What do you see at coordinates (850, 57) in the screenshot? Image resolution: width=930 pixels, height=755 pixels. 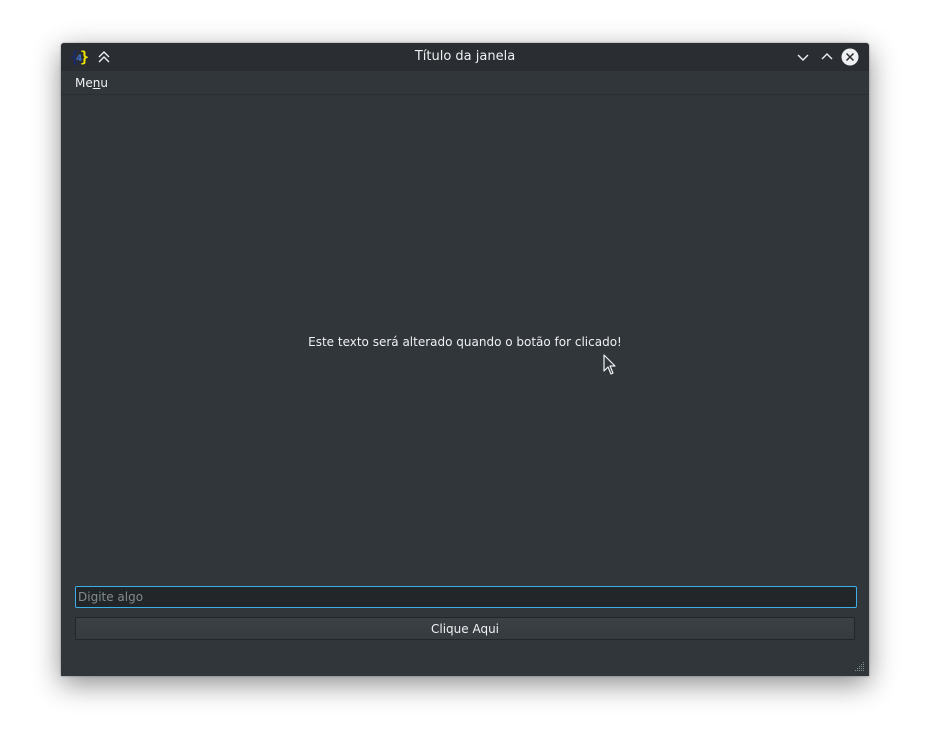 I see `close-circle-icon` at bounding box center [850, 57].